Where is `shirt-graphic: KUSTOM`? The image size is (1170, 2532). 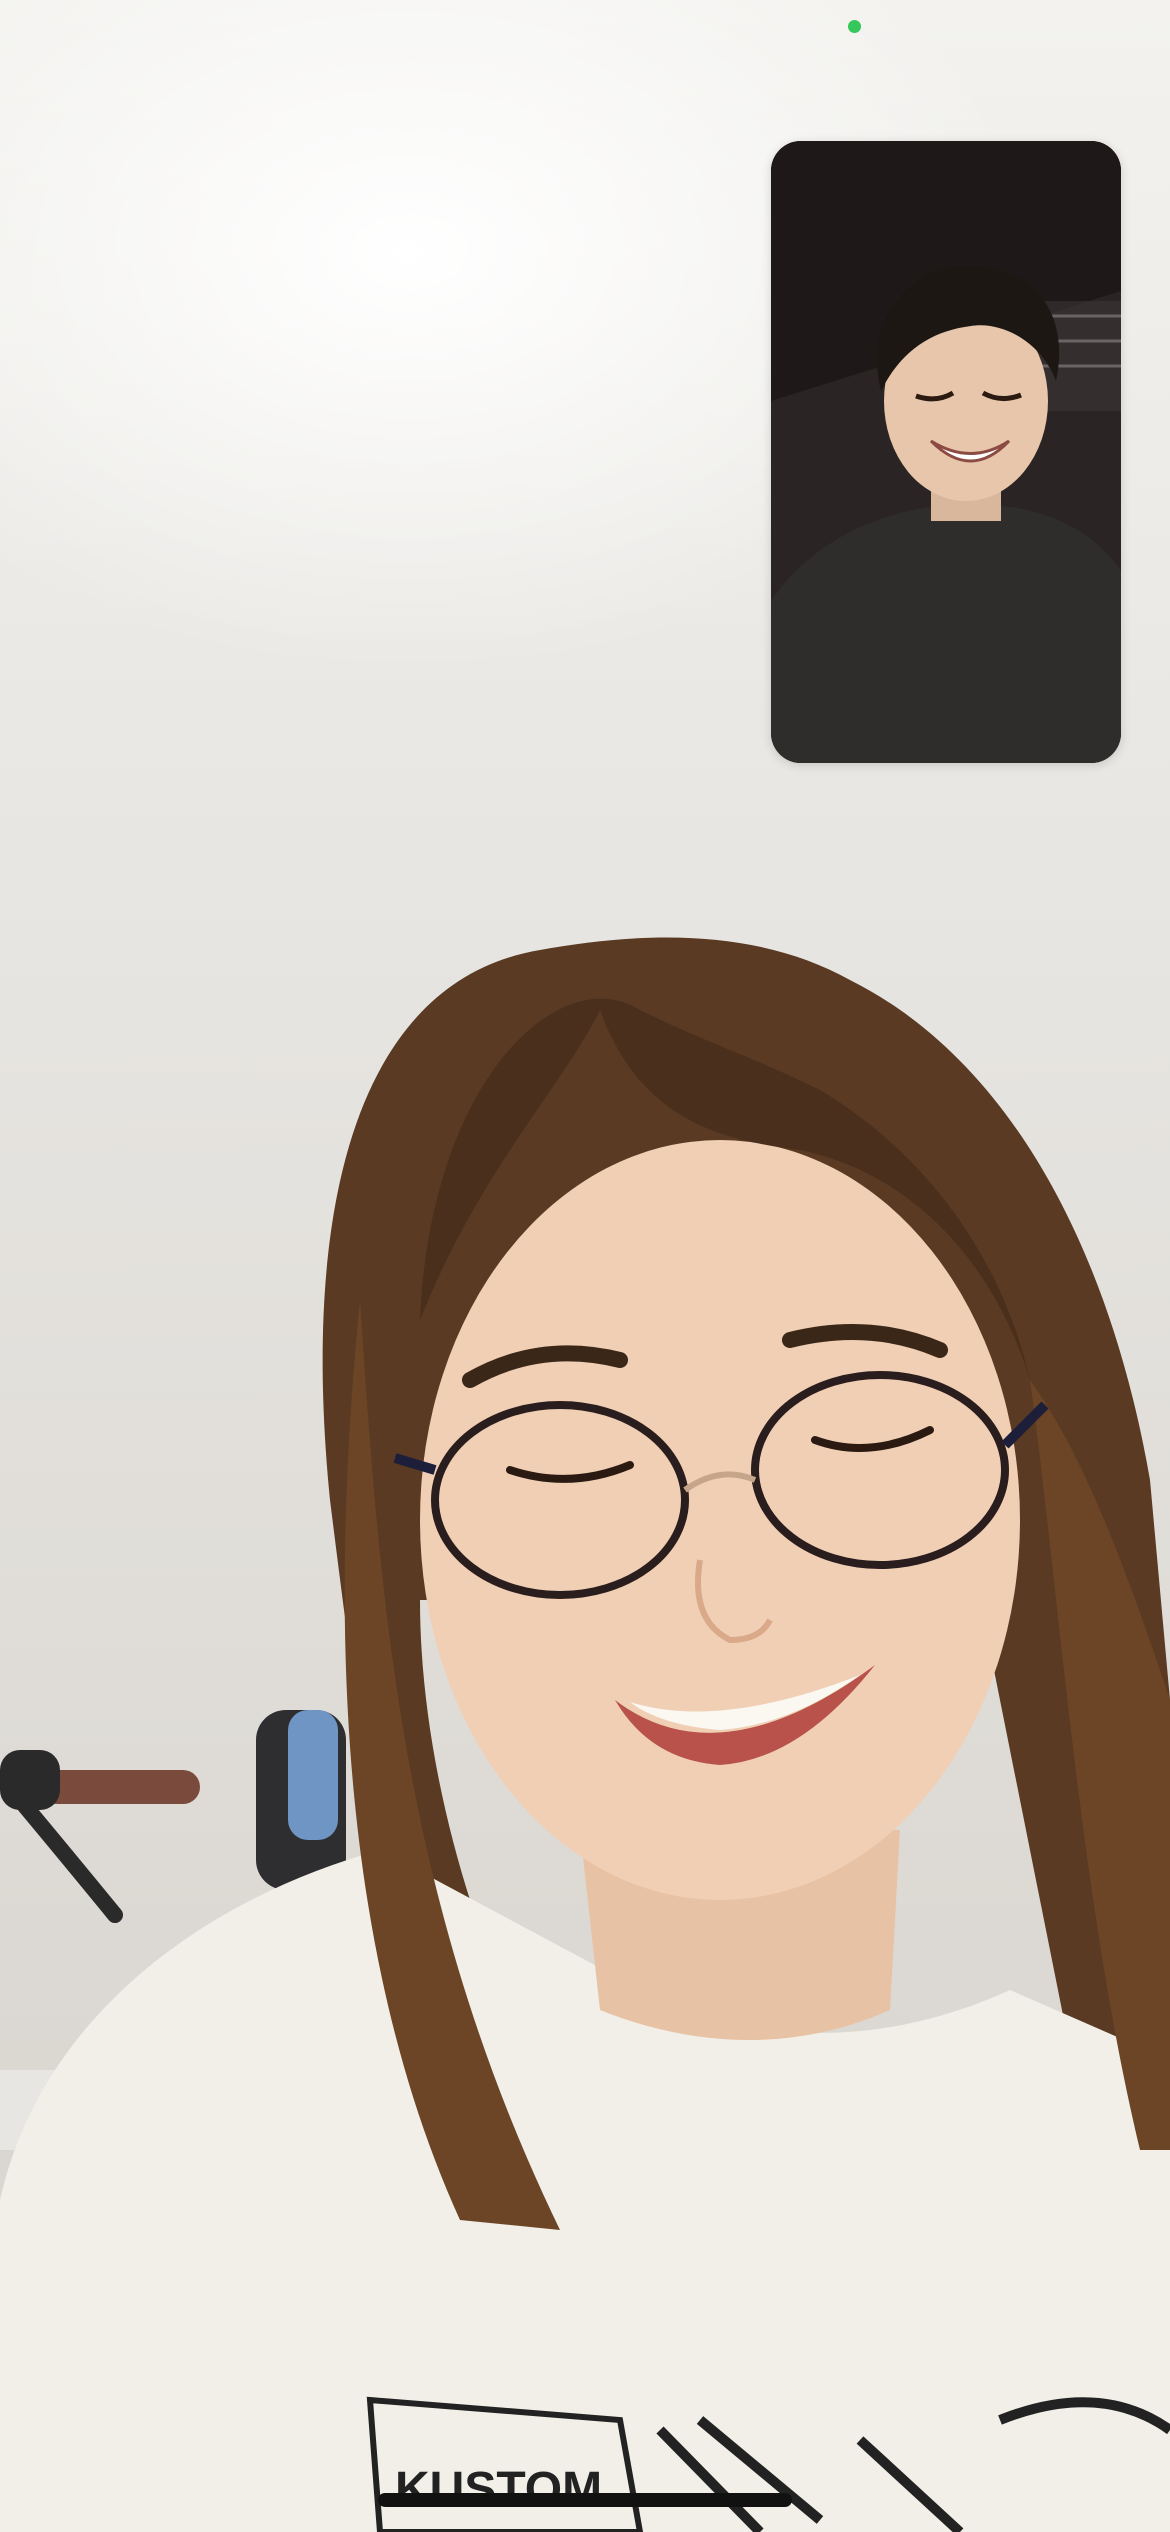 shirt-graphic: KUSTOM is located at coordinates (768, 2464).